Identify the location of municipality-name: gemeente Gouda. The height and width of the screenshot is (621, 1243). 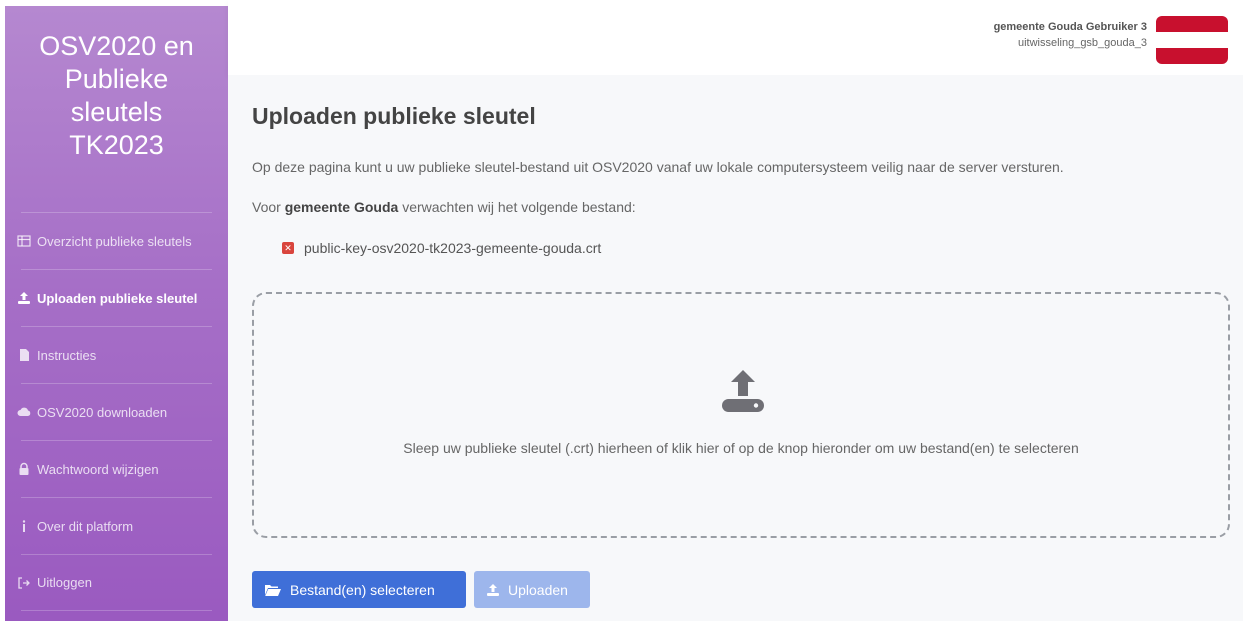
(341, 207).